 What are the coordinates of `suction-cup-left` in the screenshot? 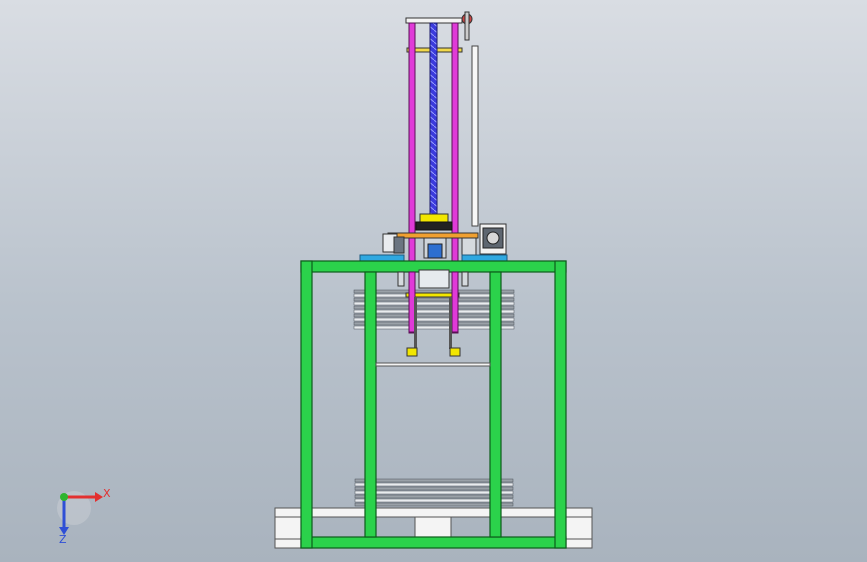 It's located at (412, 352).